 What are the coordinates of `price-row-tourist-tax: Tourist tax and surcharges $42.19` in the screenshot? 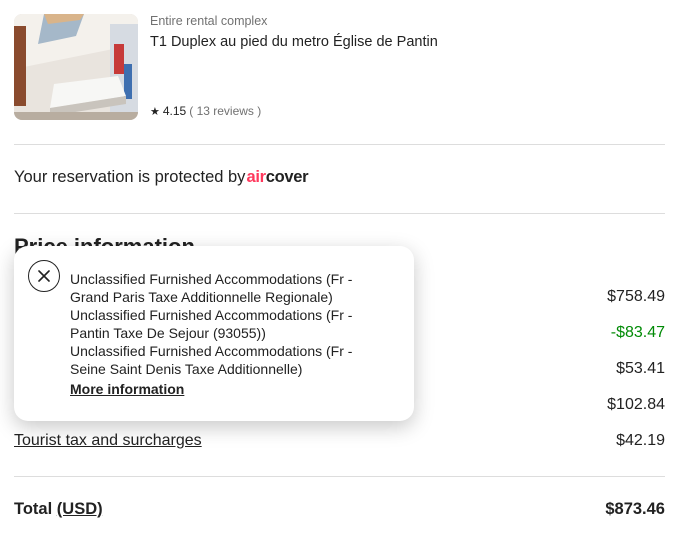 It's located at (339, 443).